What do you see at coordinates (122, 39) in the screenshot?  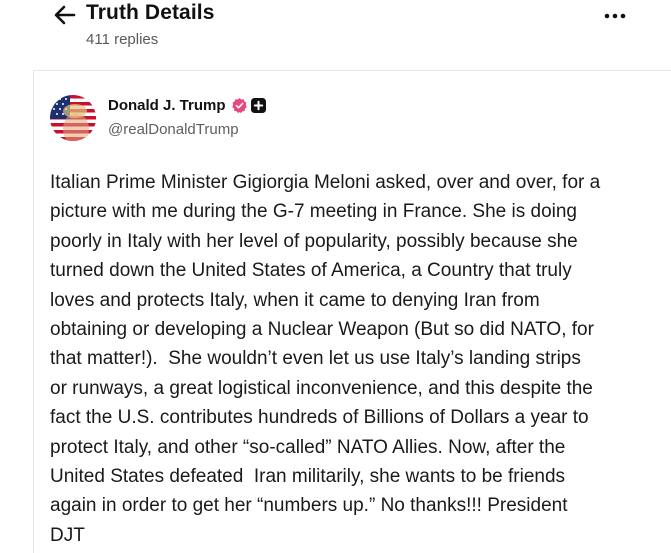 I see `reply-count: 411 replies` at bounding box center [122, 39].